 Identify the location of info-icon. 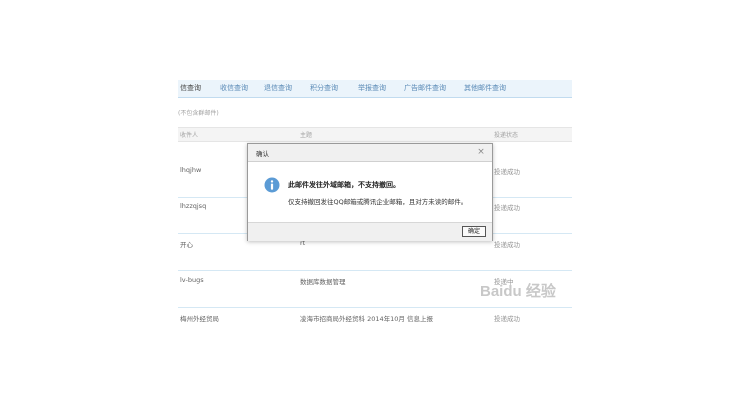
(272, 185).